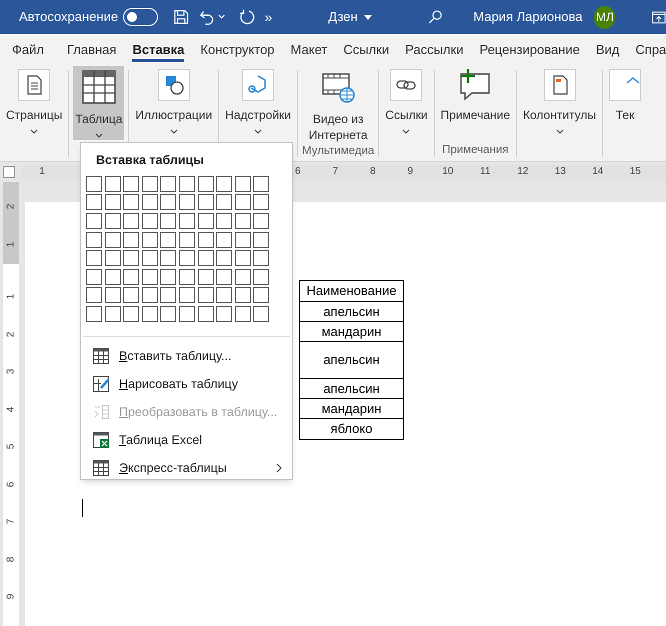  What do you see at coordinates (186, 440) in the screenshot?
I see `menu-item: Таблица Excel` at bounding box center [186, 440].